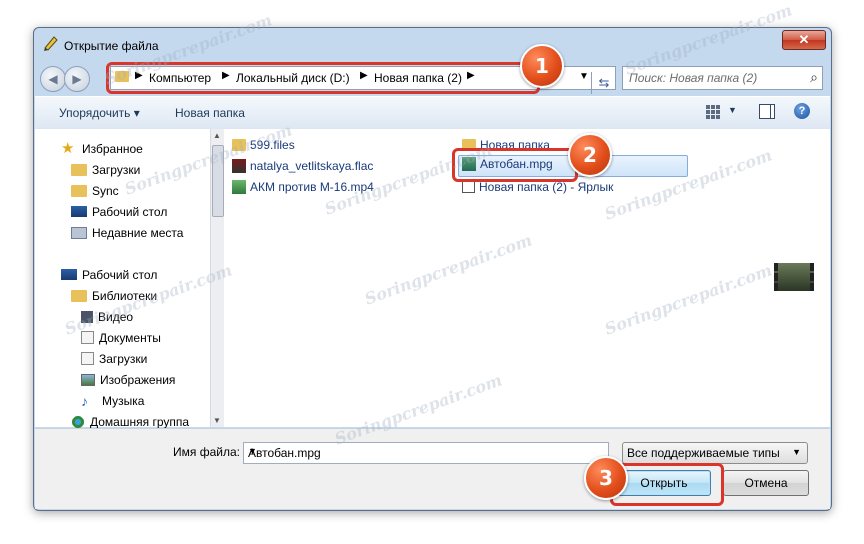  Describe the element at coordinates (667, 484) in the screenshot. I see `highlight-open-button` at that location.